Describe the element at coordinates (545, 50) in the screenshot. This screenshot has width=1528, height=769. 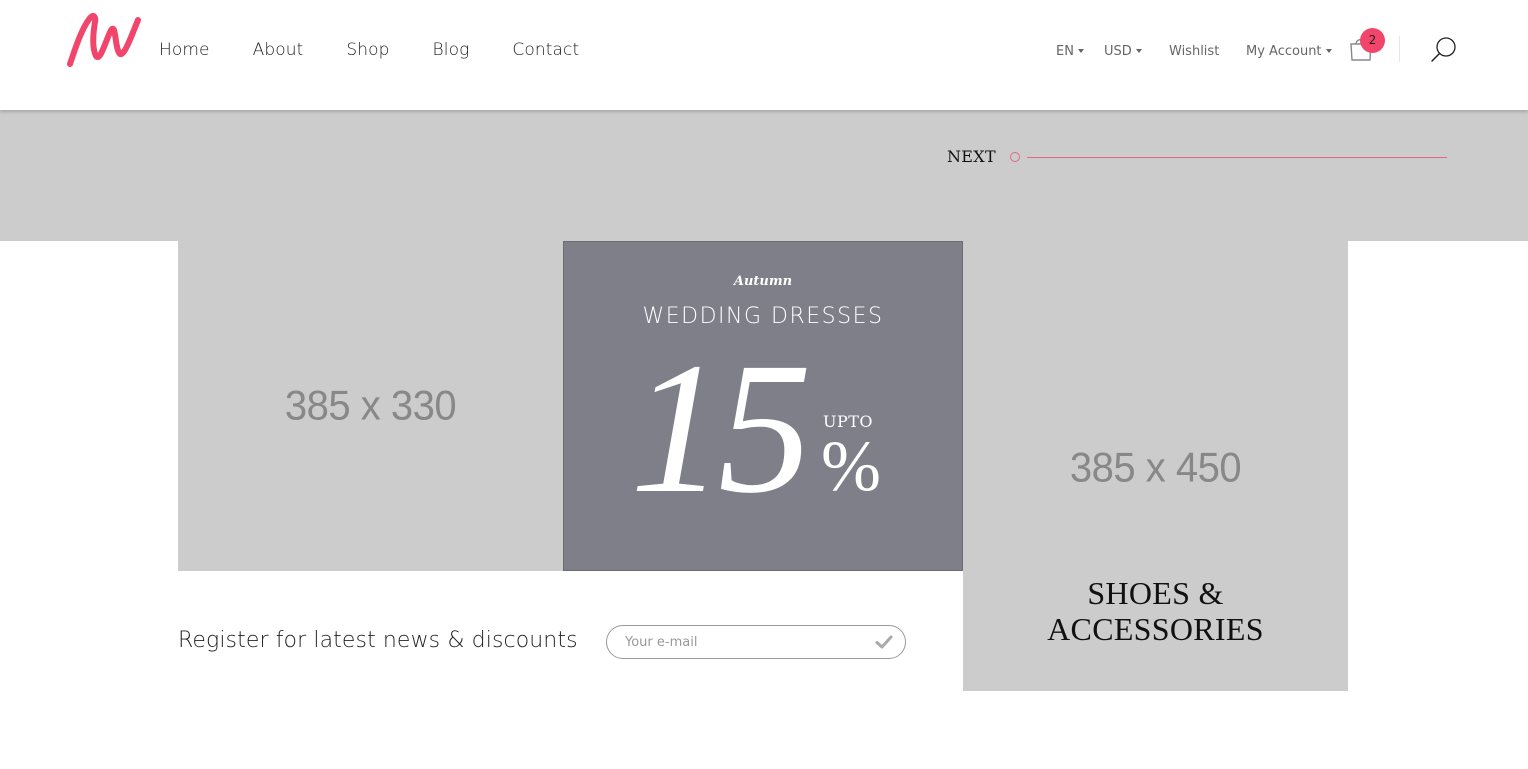
I see `nav-contact: Contact` at that location.